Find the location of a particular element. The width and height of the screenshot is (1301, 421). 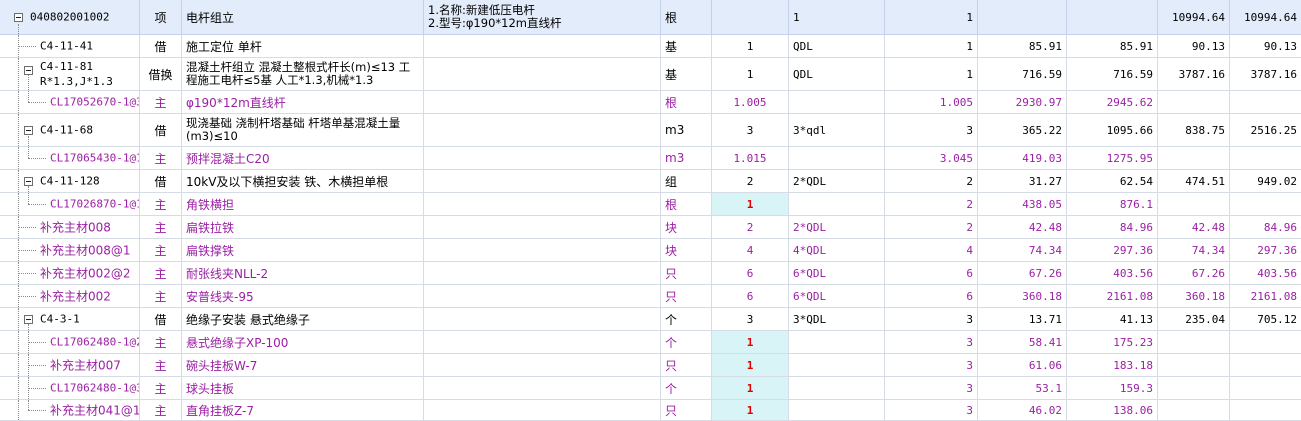

unit-price-cell: 42.48 is located at coordinates (1022, 227).